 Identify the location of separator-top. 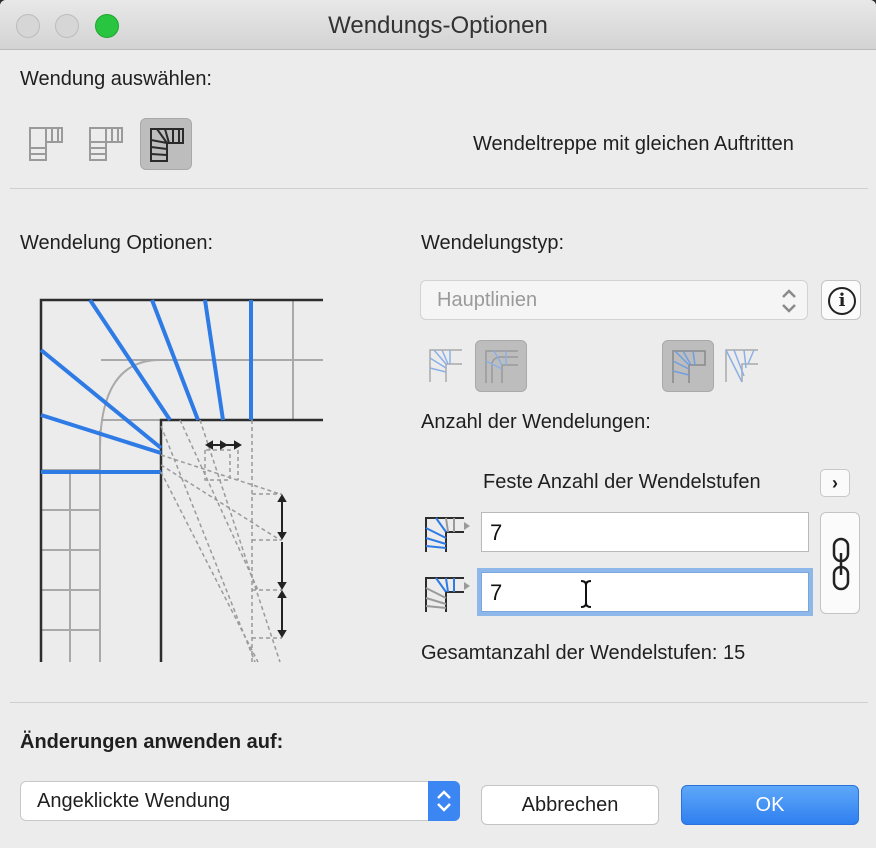
(439, 188).